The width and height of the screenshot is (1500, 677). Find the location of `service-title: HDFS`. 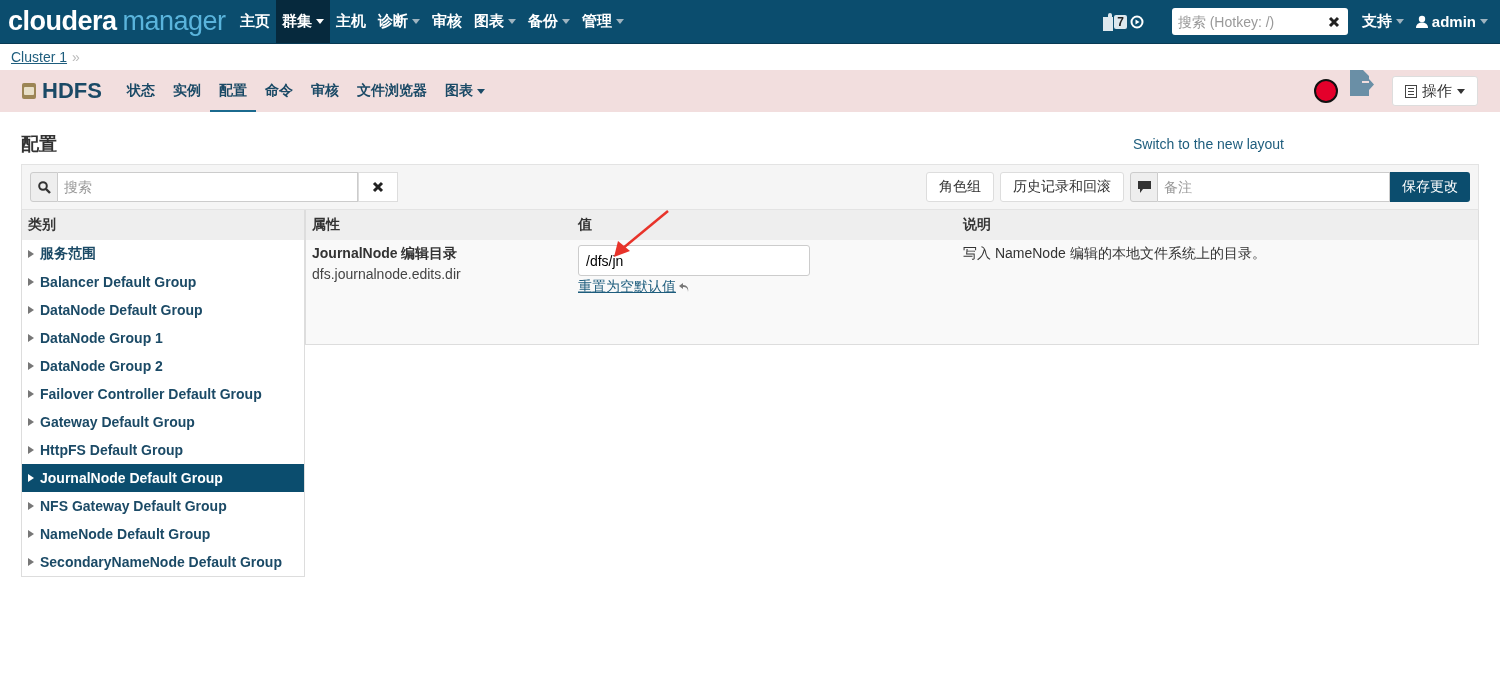

service-title: HDFS is located at coordinates (72, 91).